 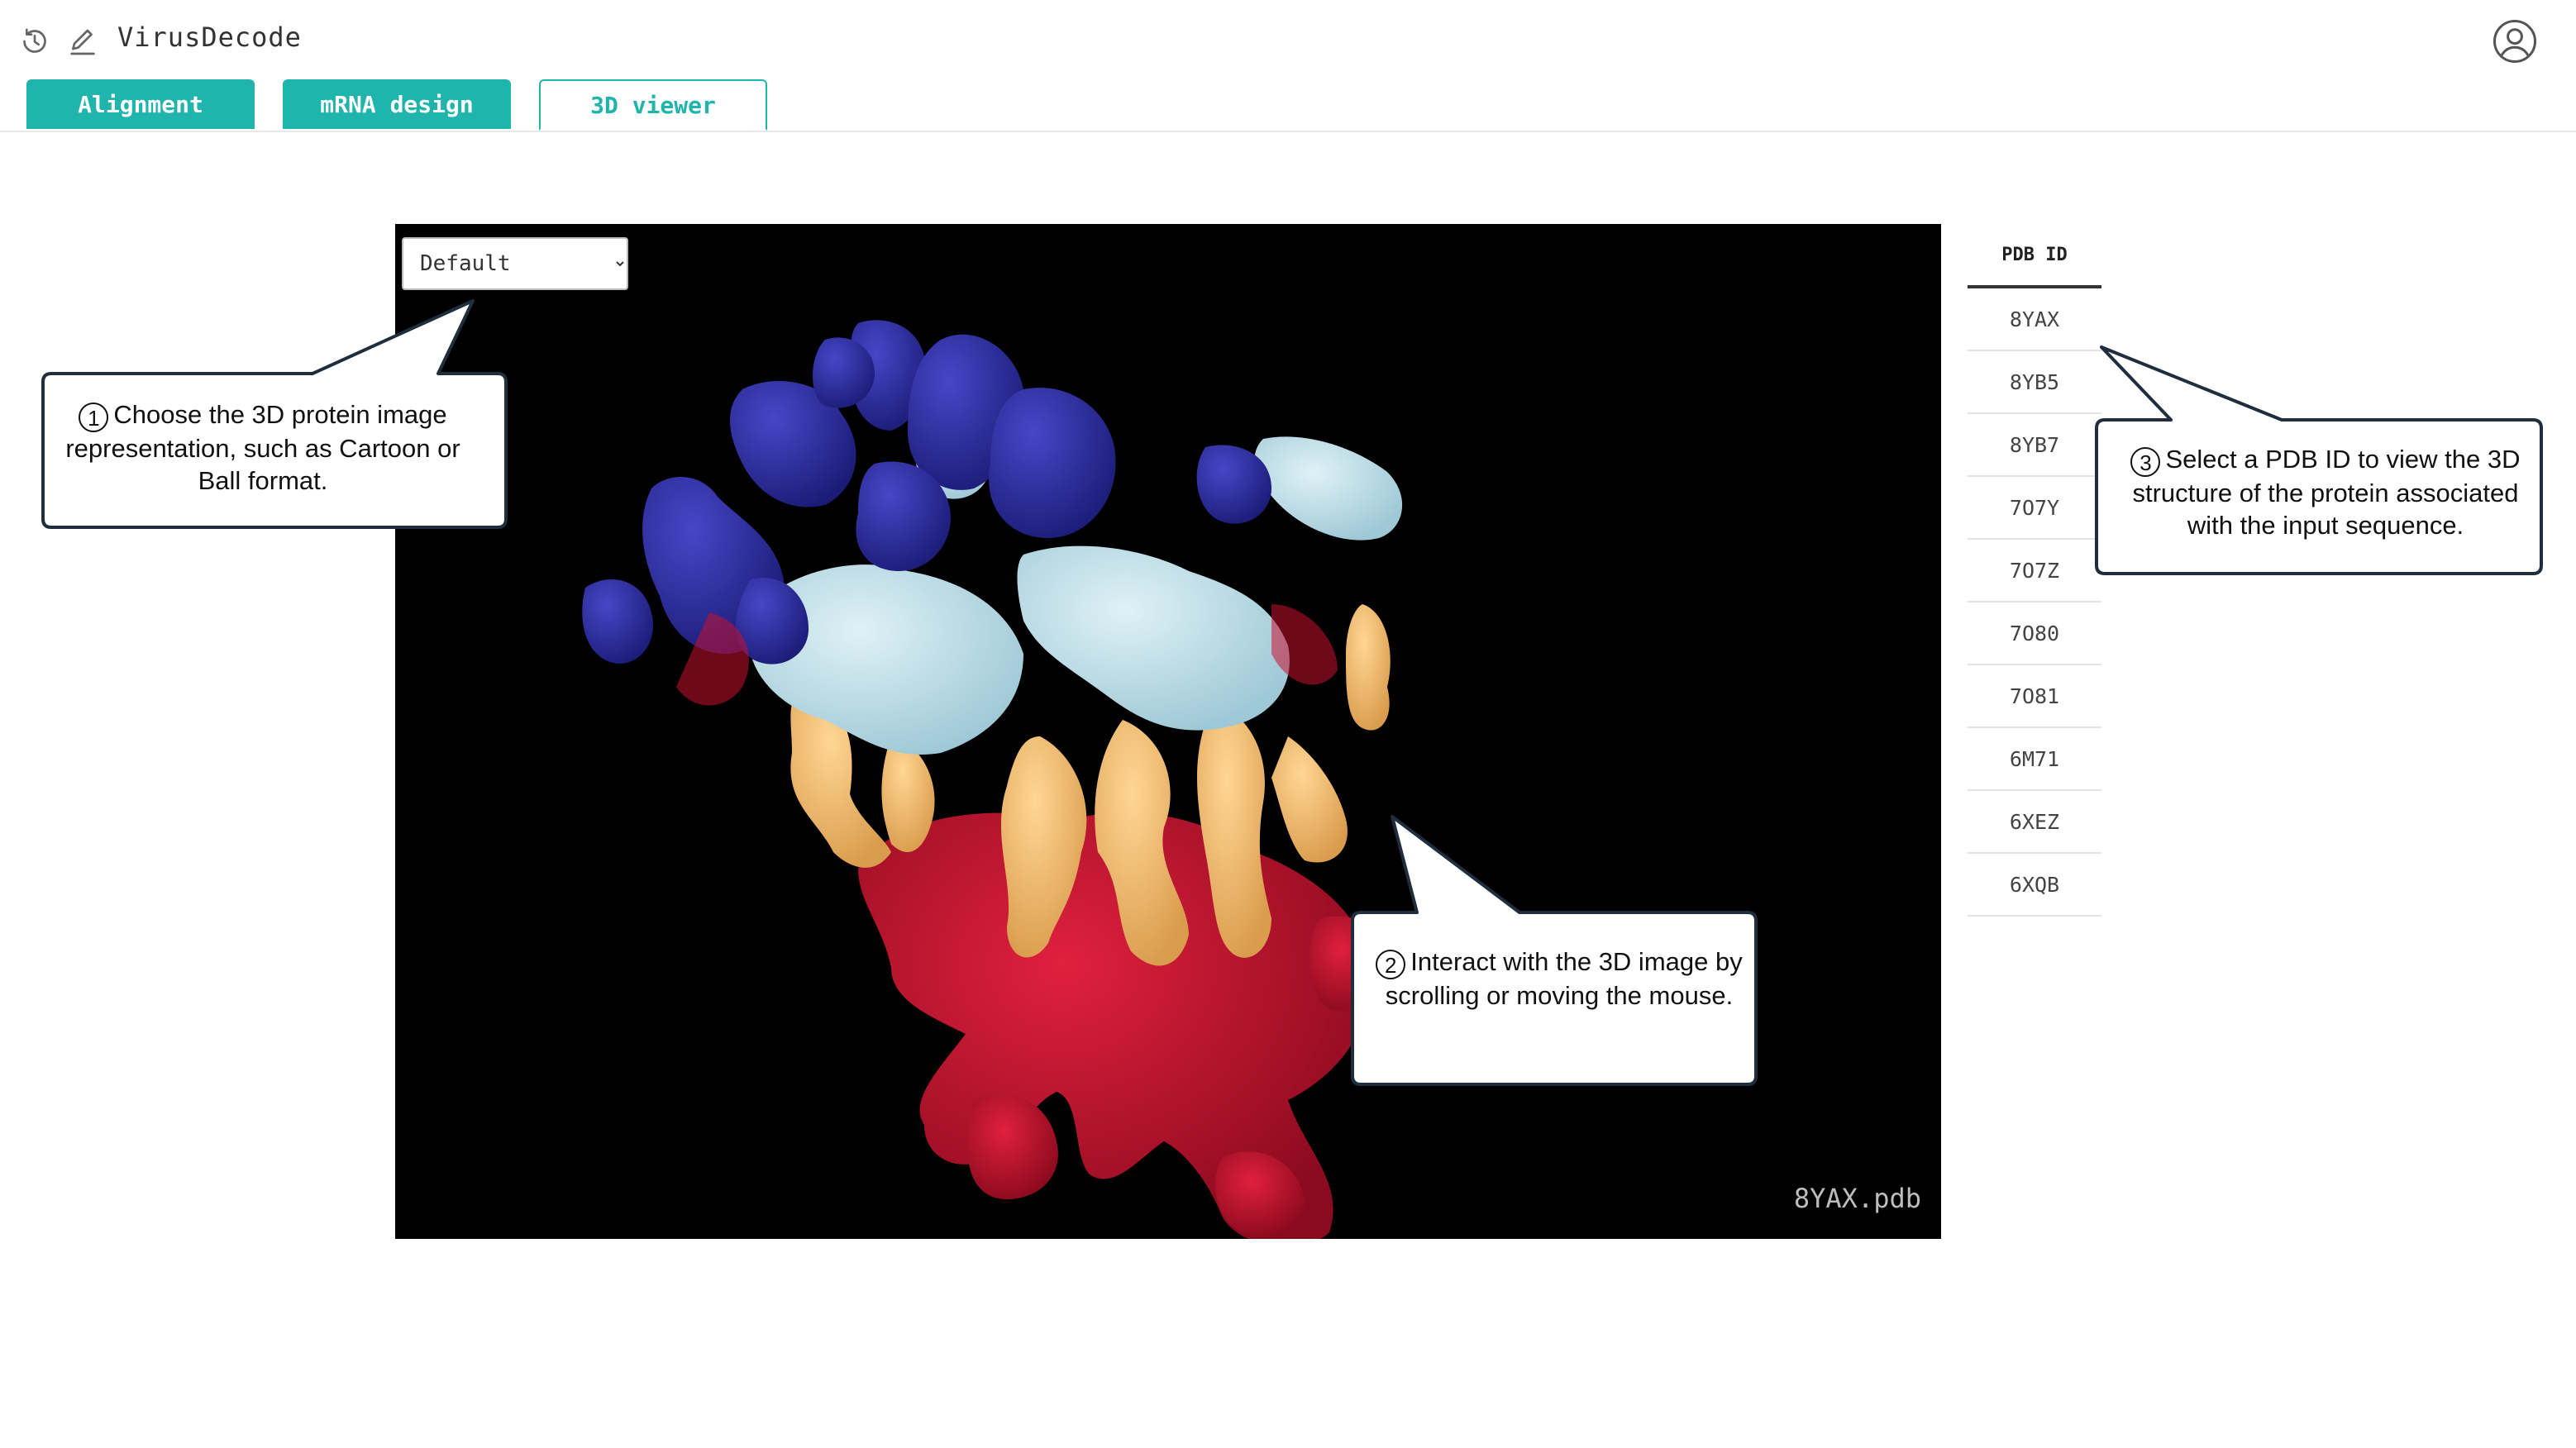 I want to click on pdb-row-8yb7: 8YB7, so click(x=2035, y=445).